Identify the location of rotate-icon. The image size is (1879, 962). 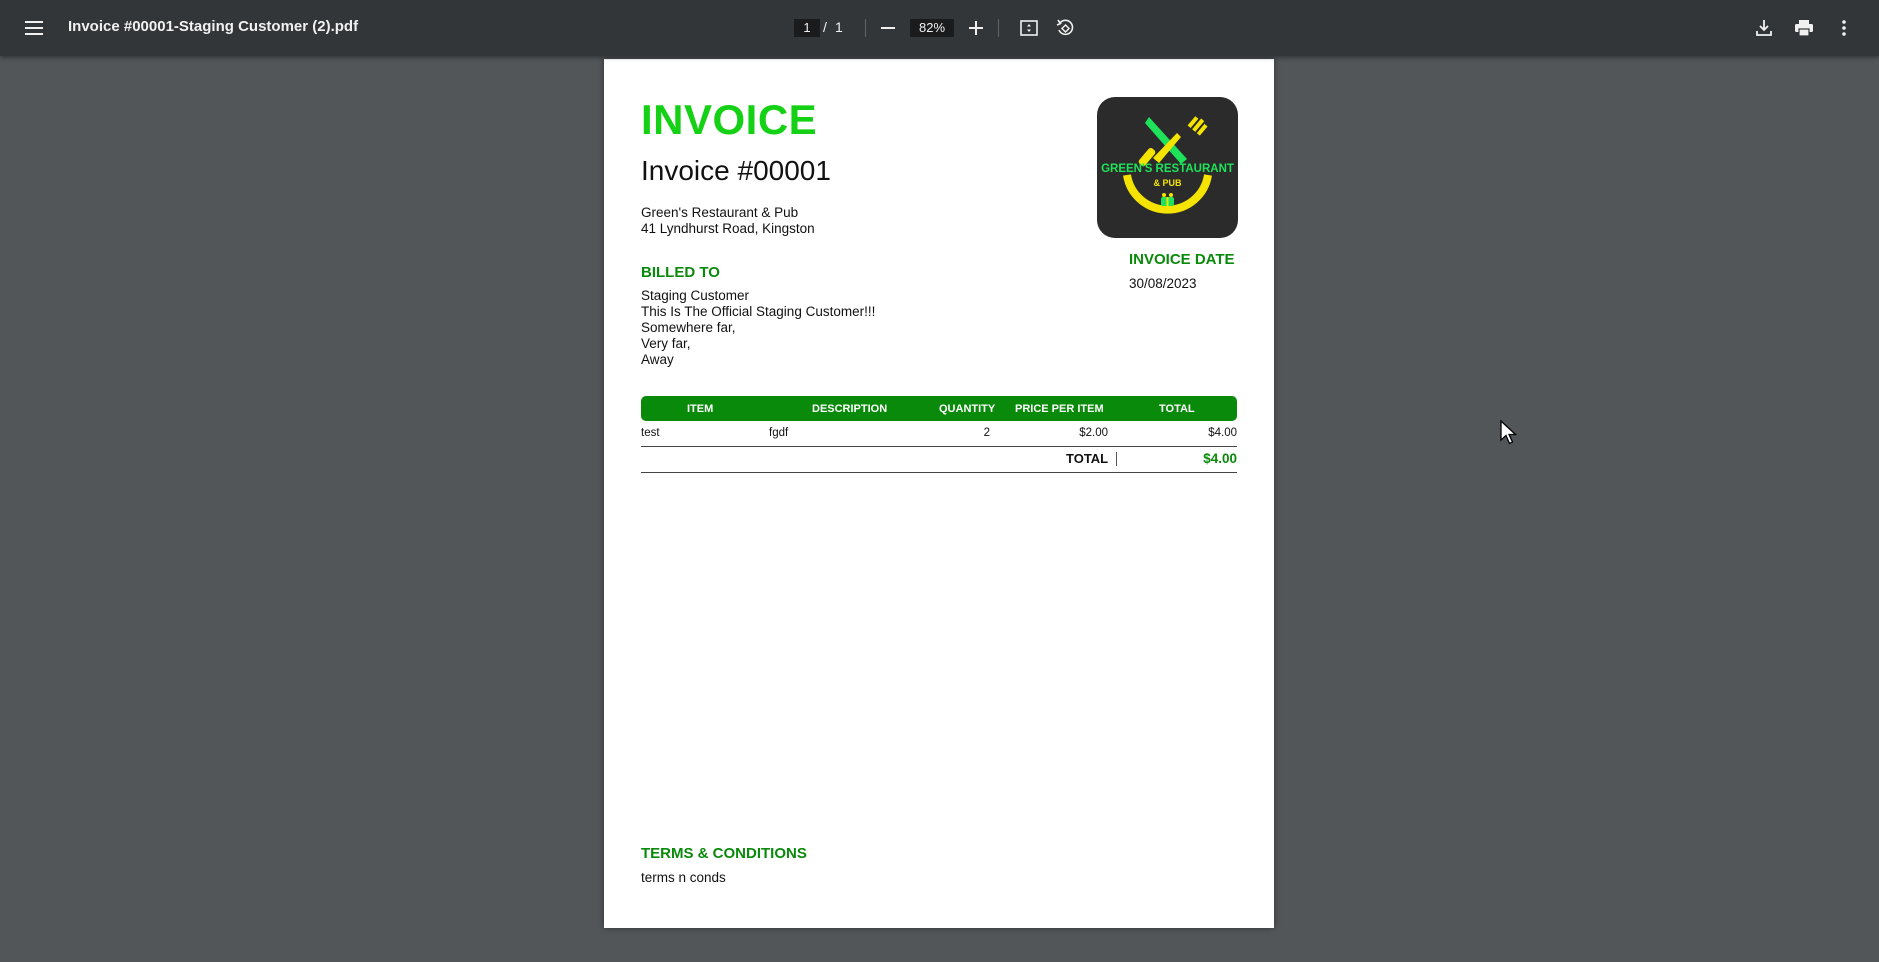
(1065, 27).